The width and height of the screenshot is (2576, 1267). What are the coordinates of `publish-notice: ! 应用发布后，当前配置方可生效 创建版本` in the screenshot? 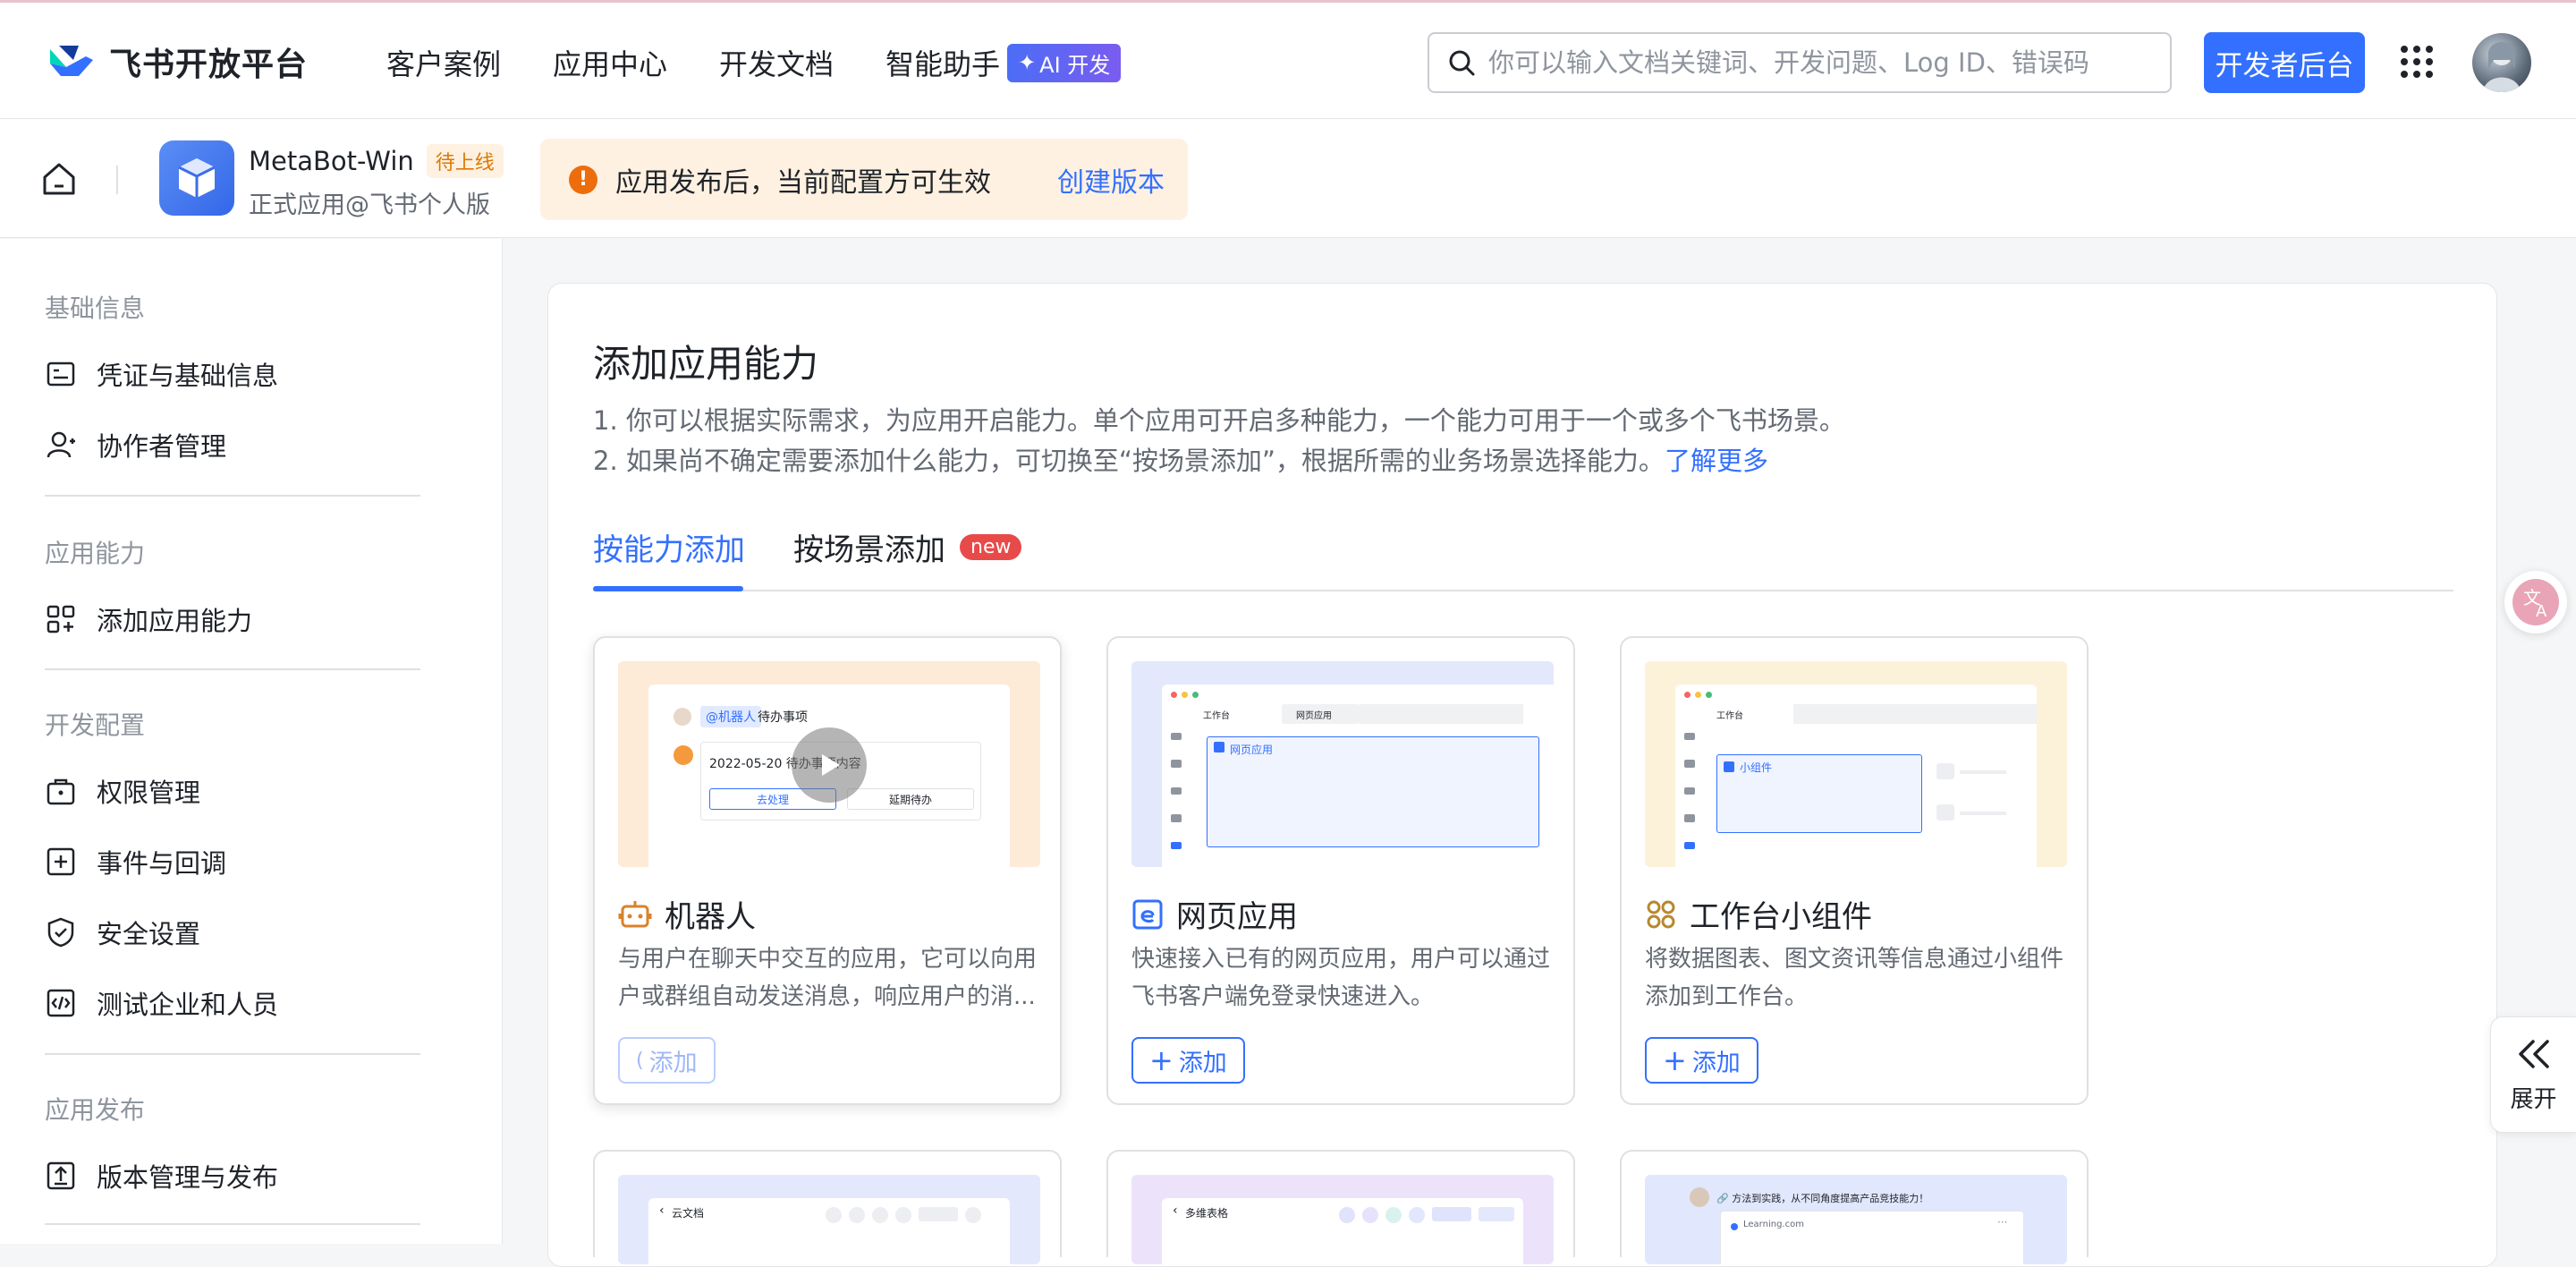 It's located at (864, 179).